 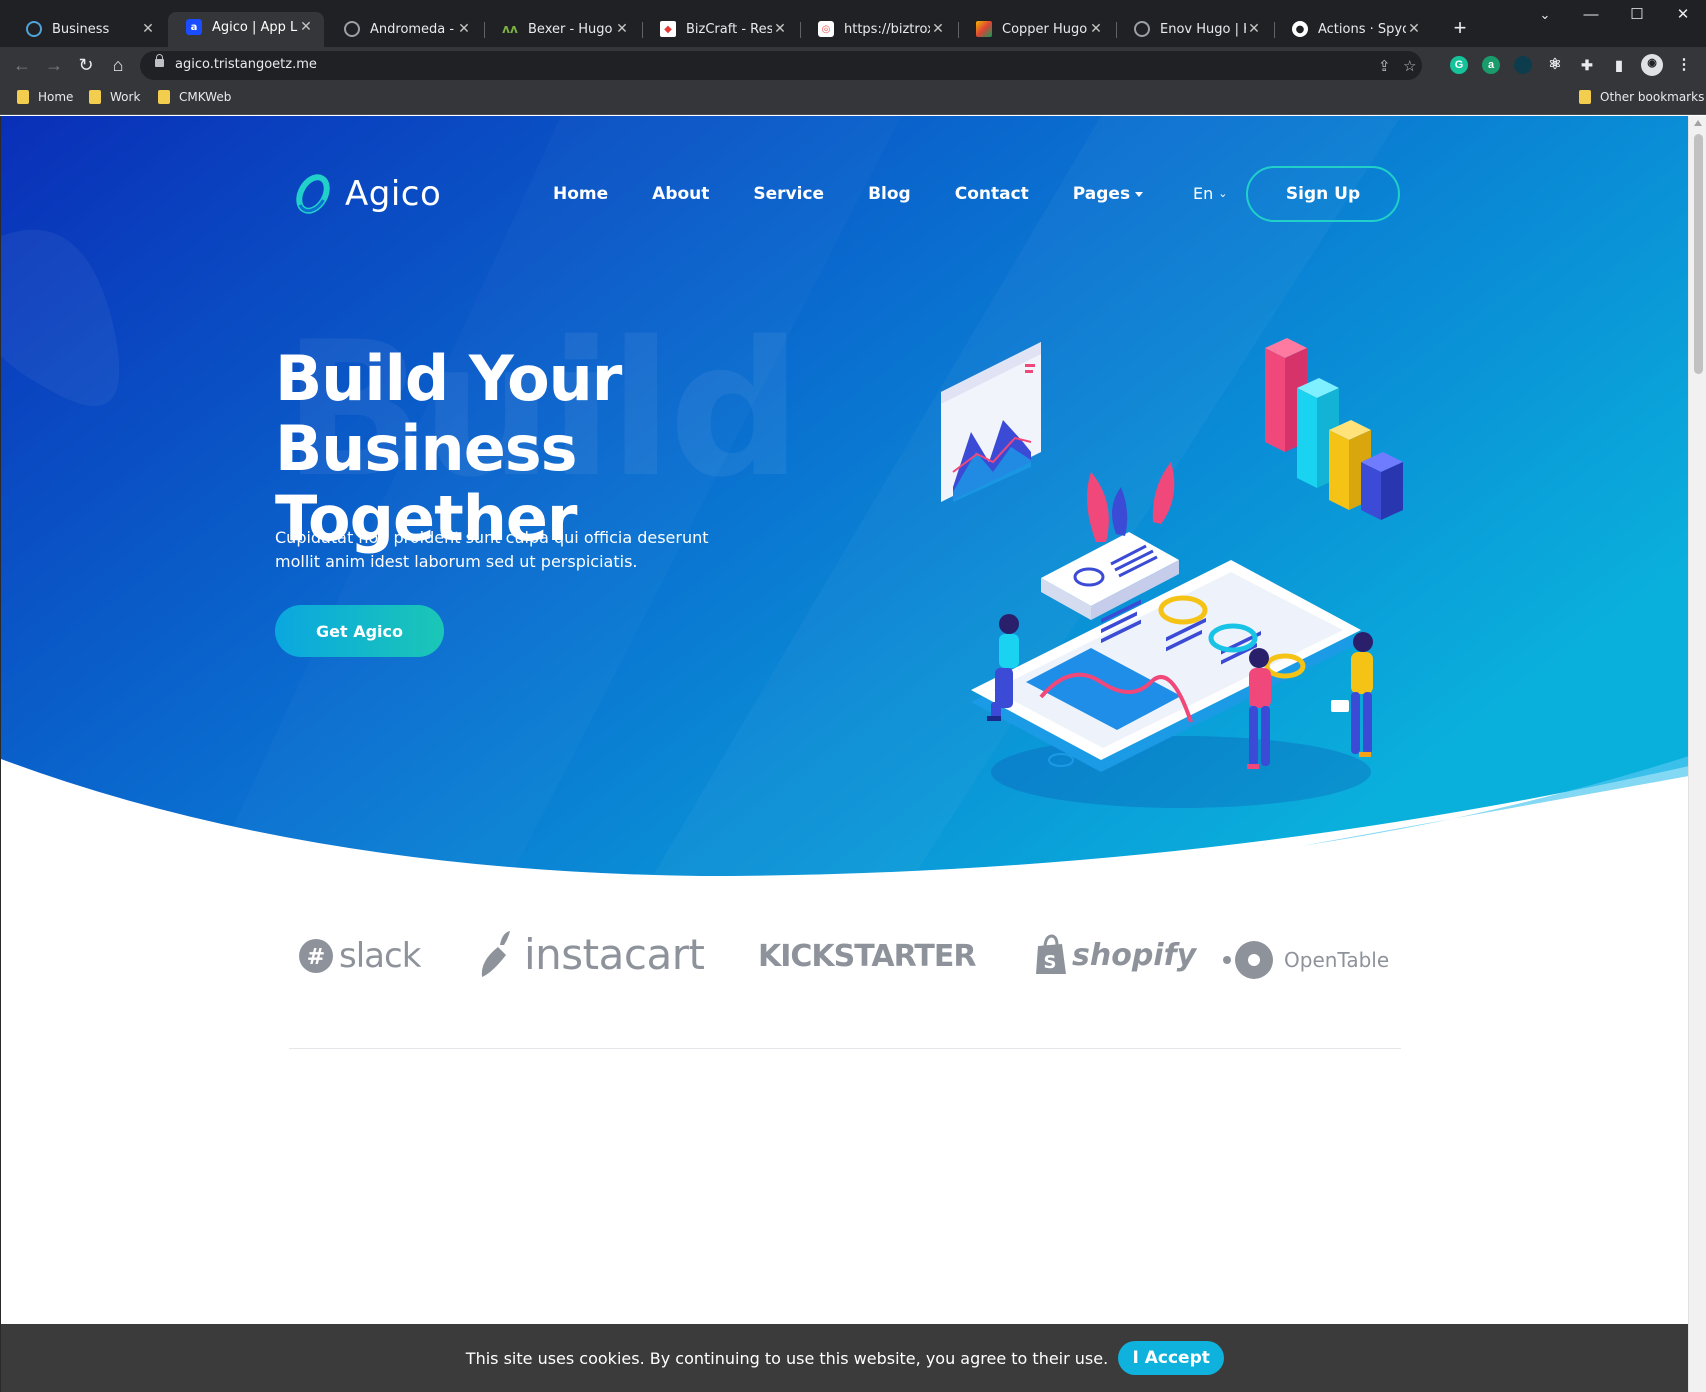 What do you see at coordinates (359, 631) in the screenshot?
I see `get-agico-button: Get Agico` at bounding box center [359, 631].